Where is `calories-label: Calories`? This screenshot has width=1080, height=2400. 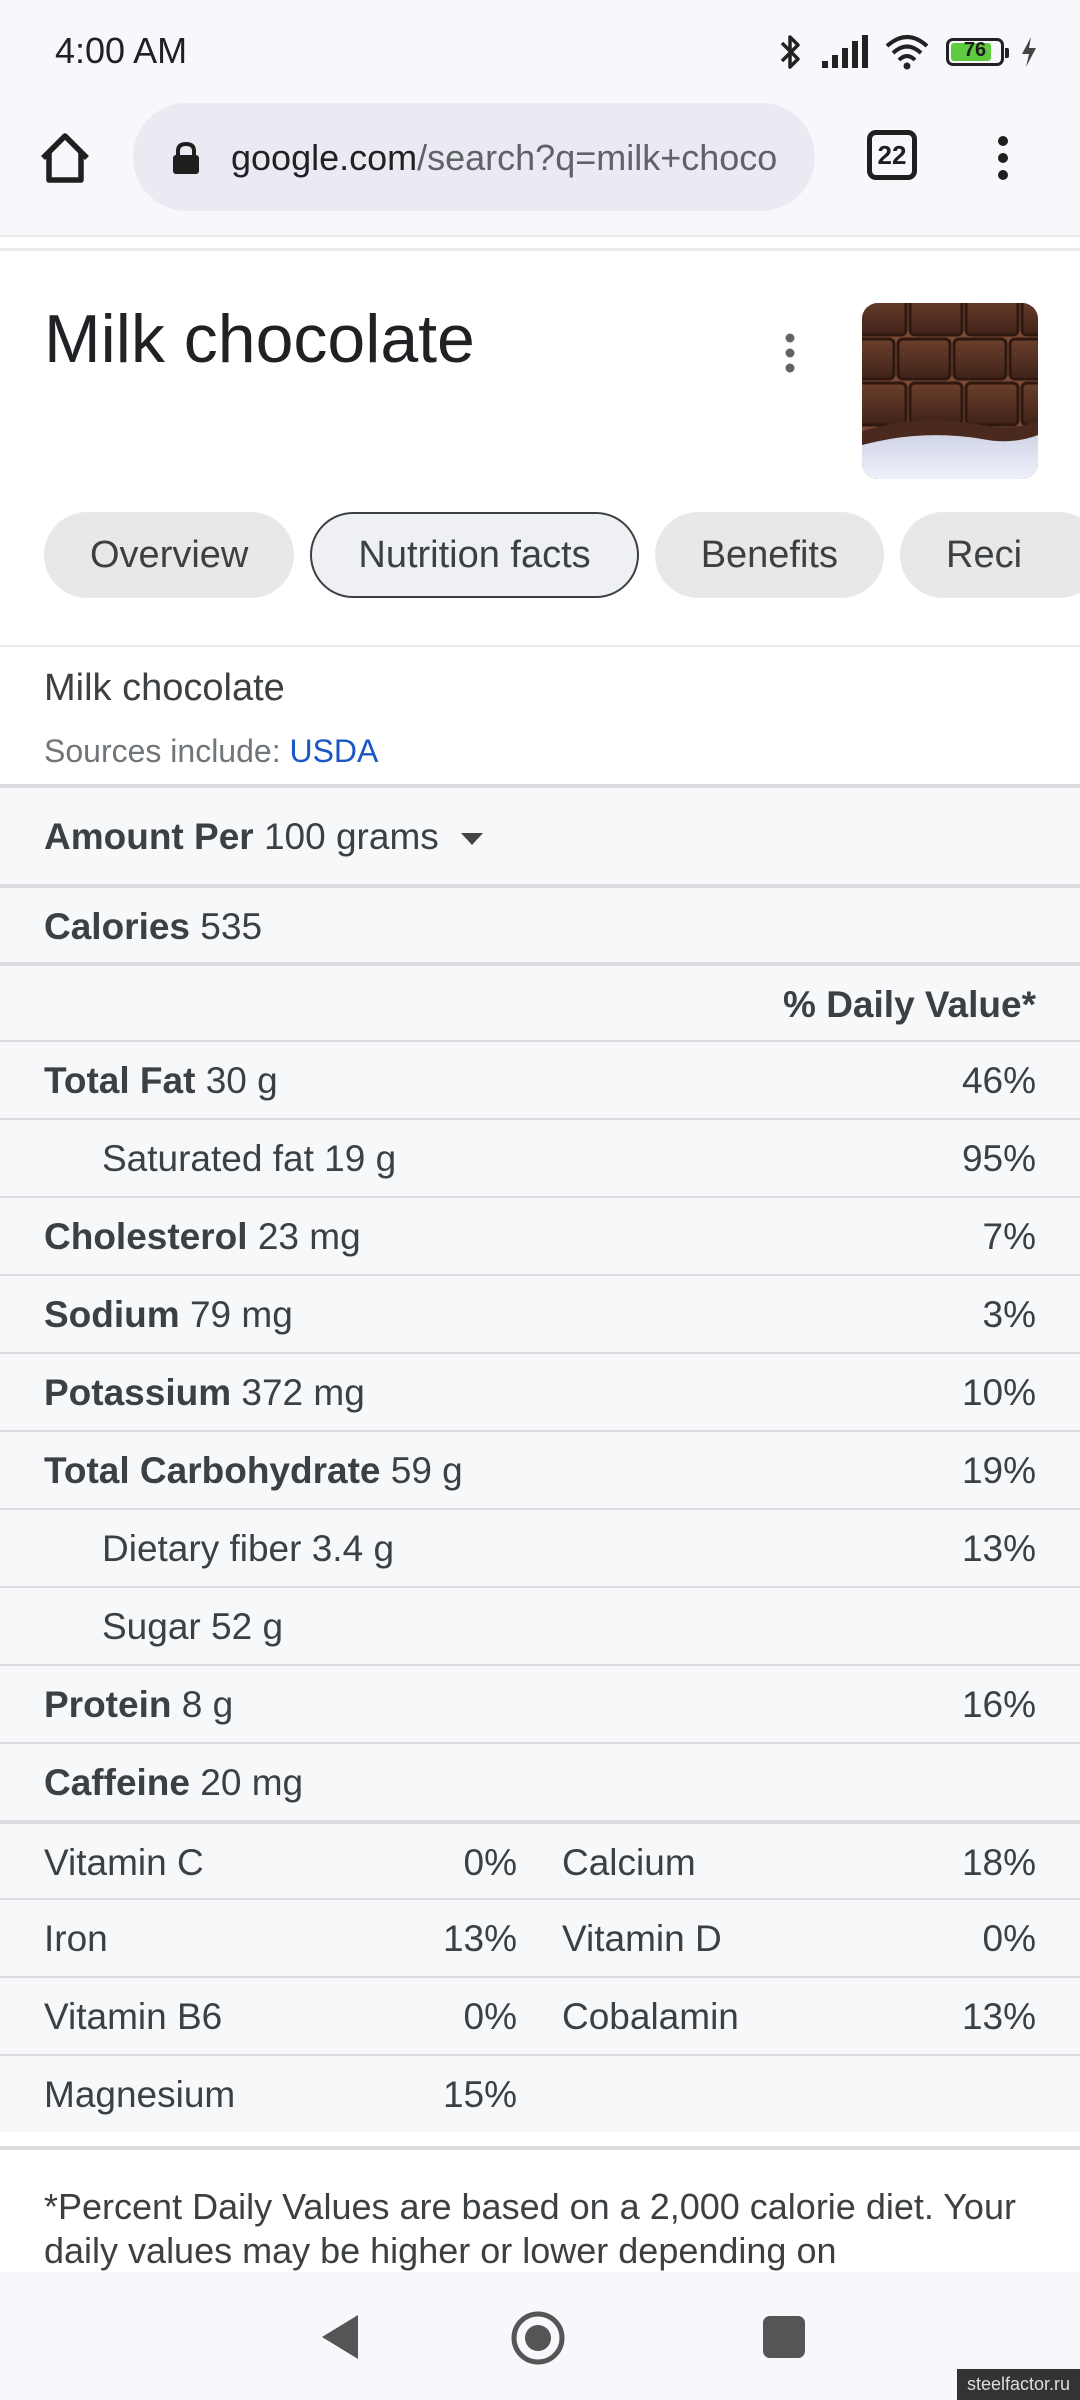
calories-label: Calories is located at coordinates (117, 926).